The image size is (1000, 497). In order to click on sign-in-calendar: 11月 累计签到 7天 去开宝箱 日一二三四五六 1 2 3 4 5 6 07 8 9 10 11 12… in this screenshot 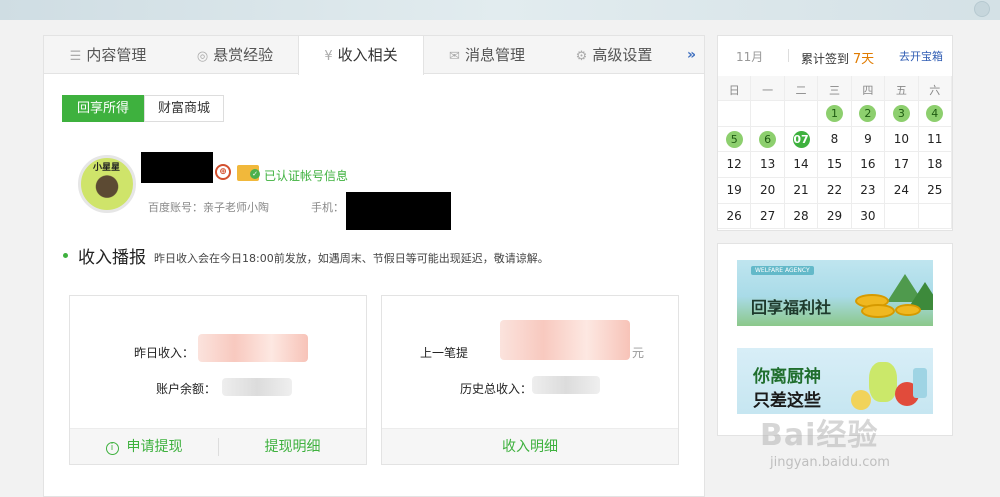, I will do `click(835, 133)`.